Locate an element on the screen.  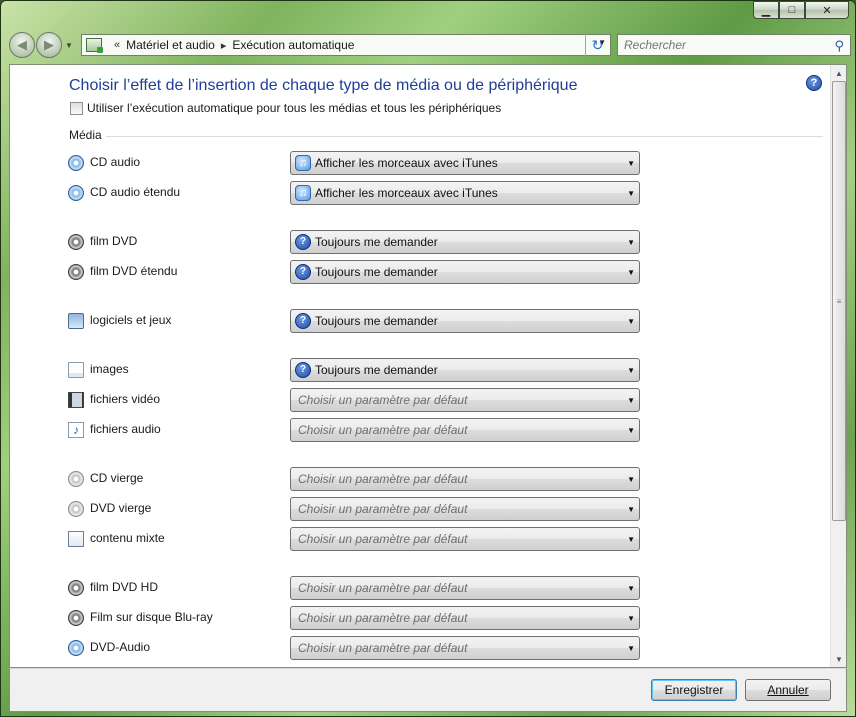
search-box: ⚲ is located at coordinates (734, 45).